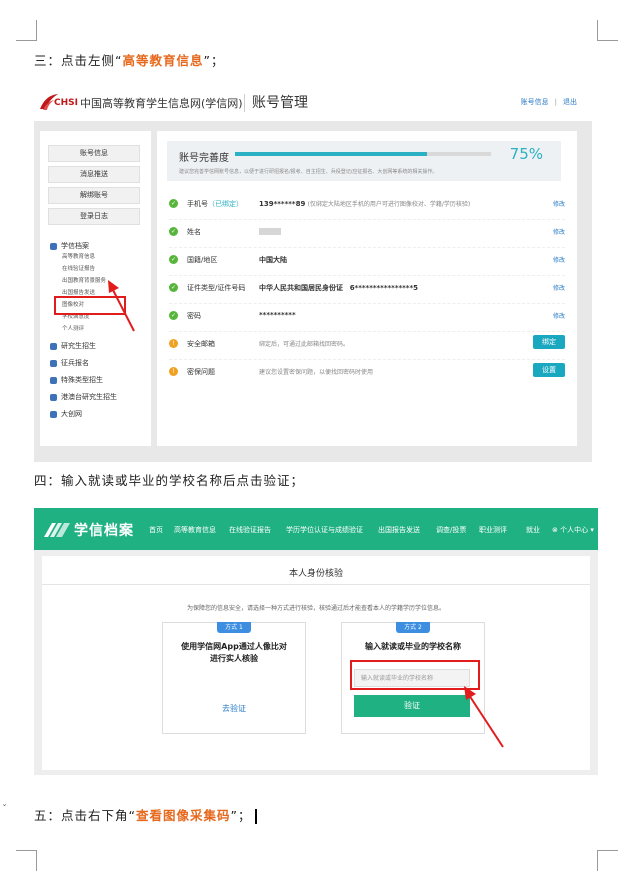 This screenshot has width=634, height=873. What do you see at coordinates (78, 268) in the screenshot?
I see `sidebar-item-online-report: 在线验证报告` at bounding box center [78, 268].